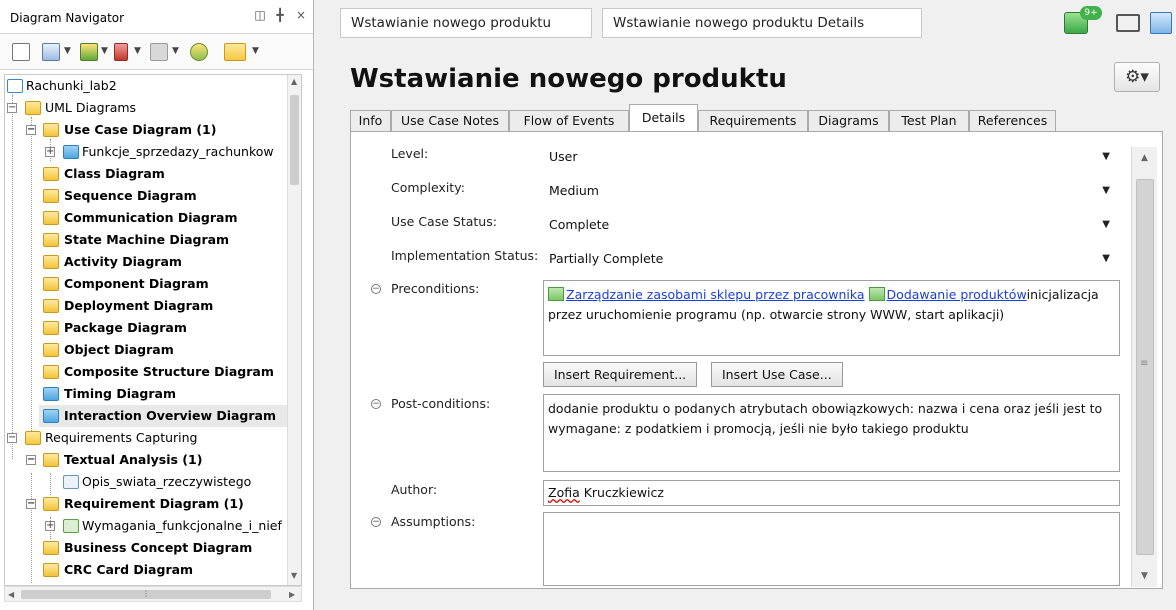 The width and height of the screenshot is (1176, 610). Describe the element at coordinates (147, 460) in the screenshot. I see `tree-item-textual-analysis: − Textual Analysis (1)` at that location.